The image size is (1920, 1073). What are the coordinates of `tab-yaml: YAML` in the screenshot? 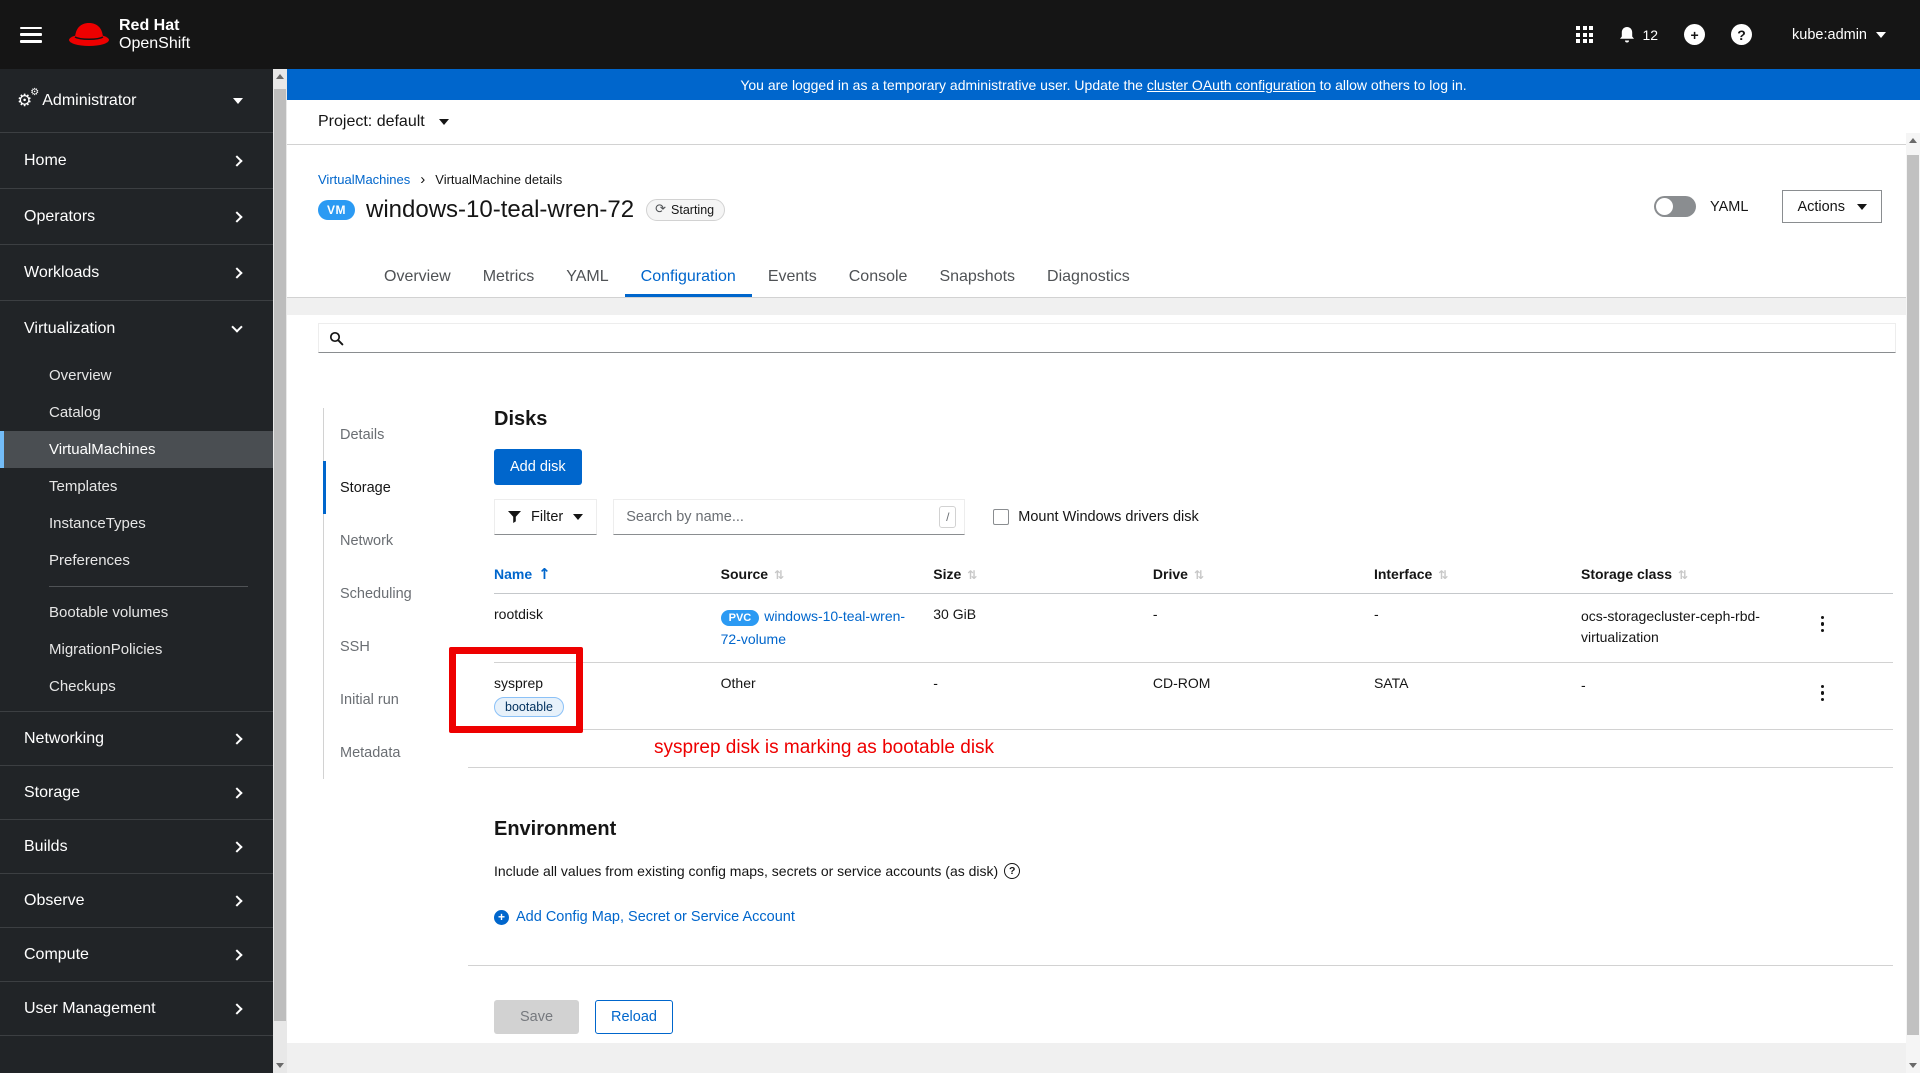 It's located at (587, 278).